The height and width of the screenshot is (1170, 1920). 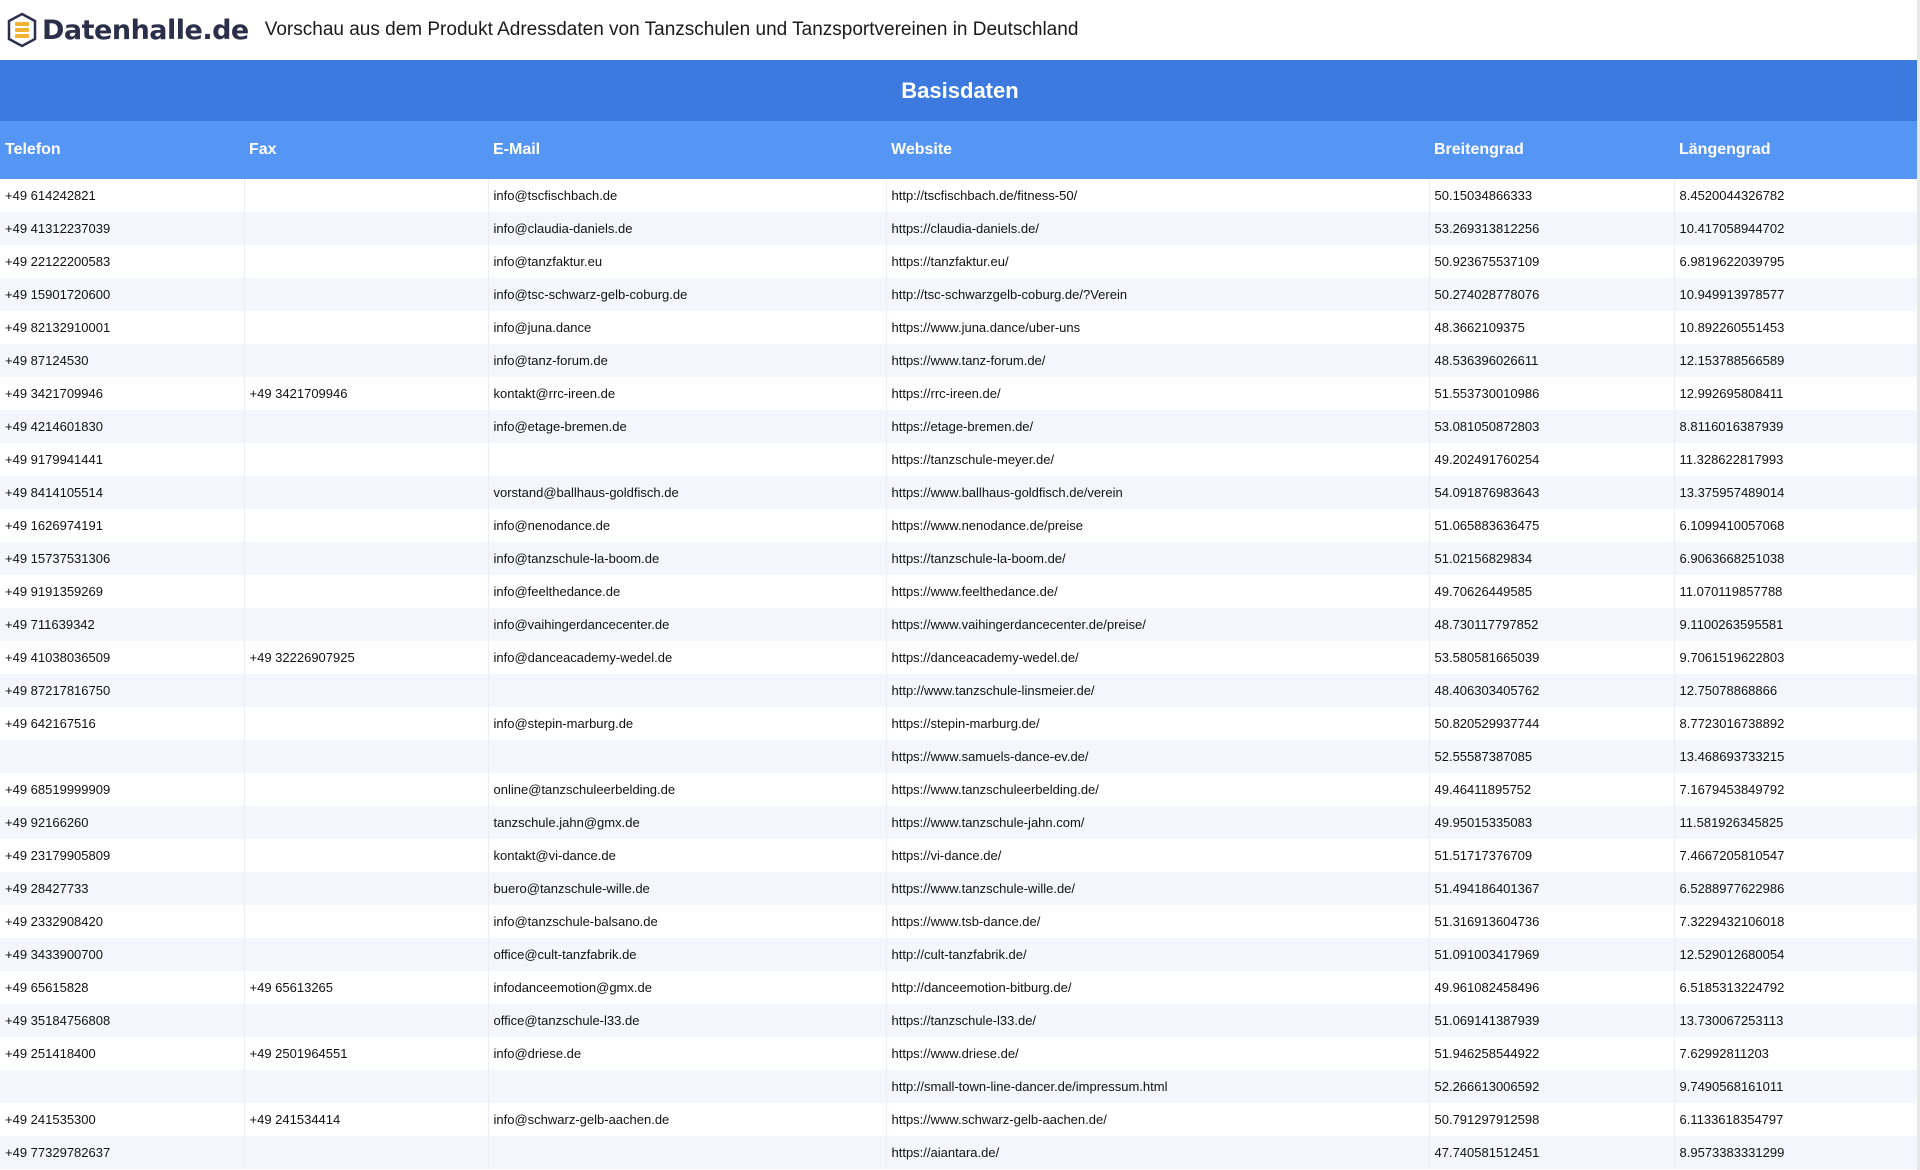 What do you see at coordinates (1158, 525) in the screenshot?
I see `cell-website: https://www.nenodance.de/preise` at bounding box center [1158, 525].